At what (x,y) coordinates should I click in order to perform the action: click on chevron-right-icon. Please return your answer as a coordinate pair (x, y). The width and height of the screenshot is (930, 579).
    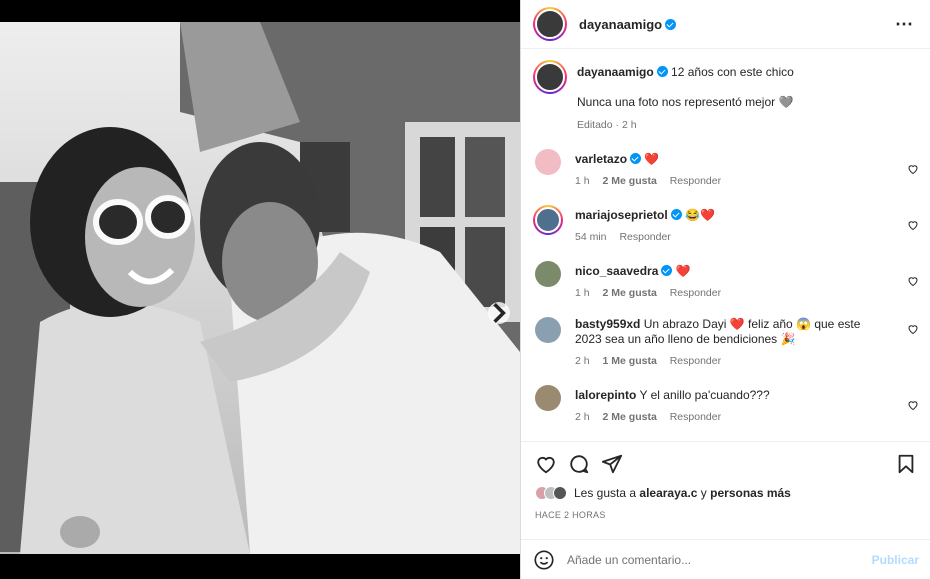
    Looking at the image, I should click on (499, 313).